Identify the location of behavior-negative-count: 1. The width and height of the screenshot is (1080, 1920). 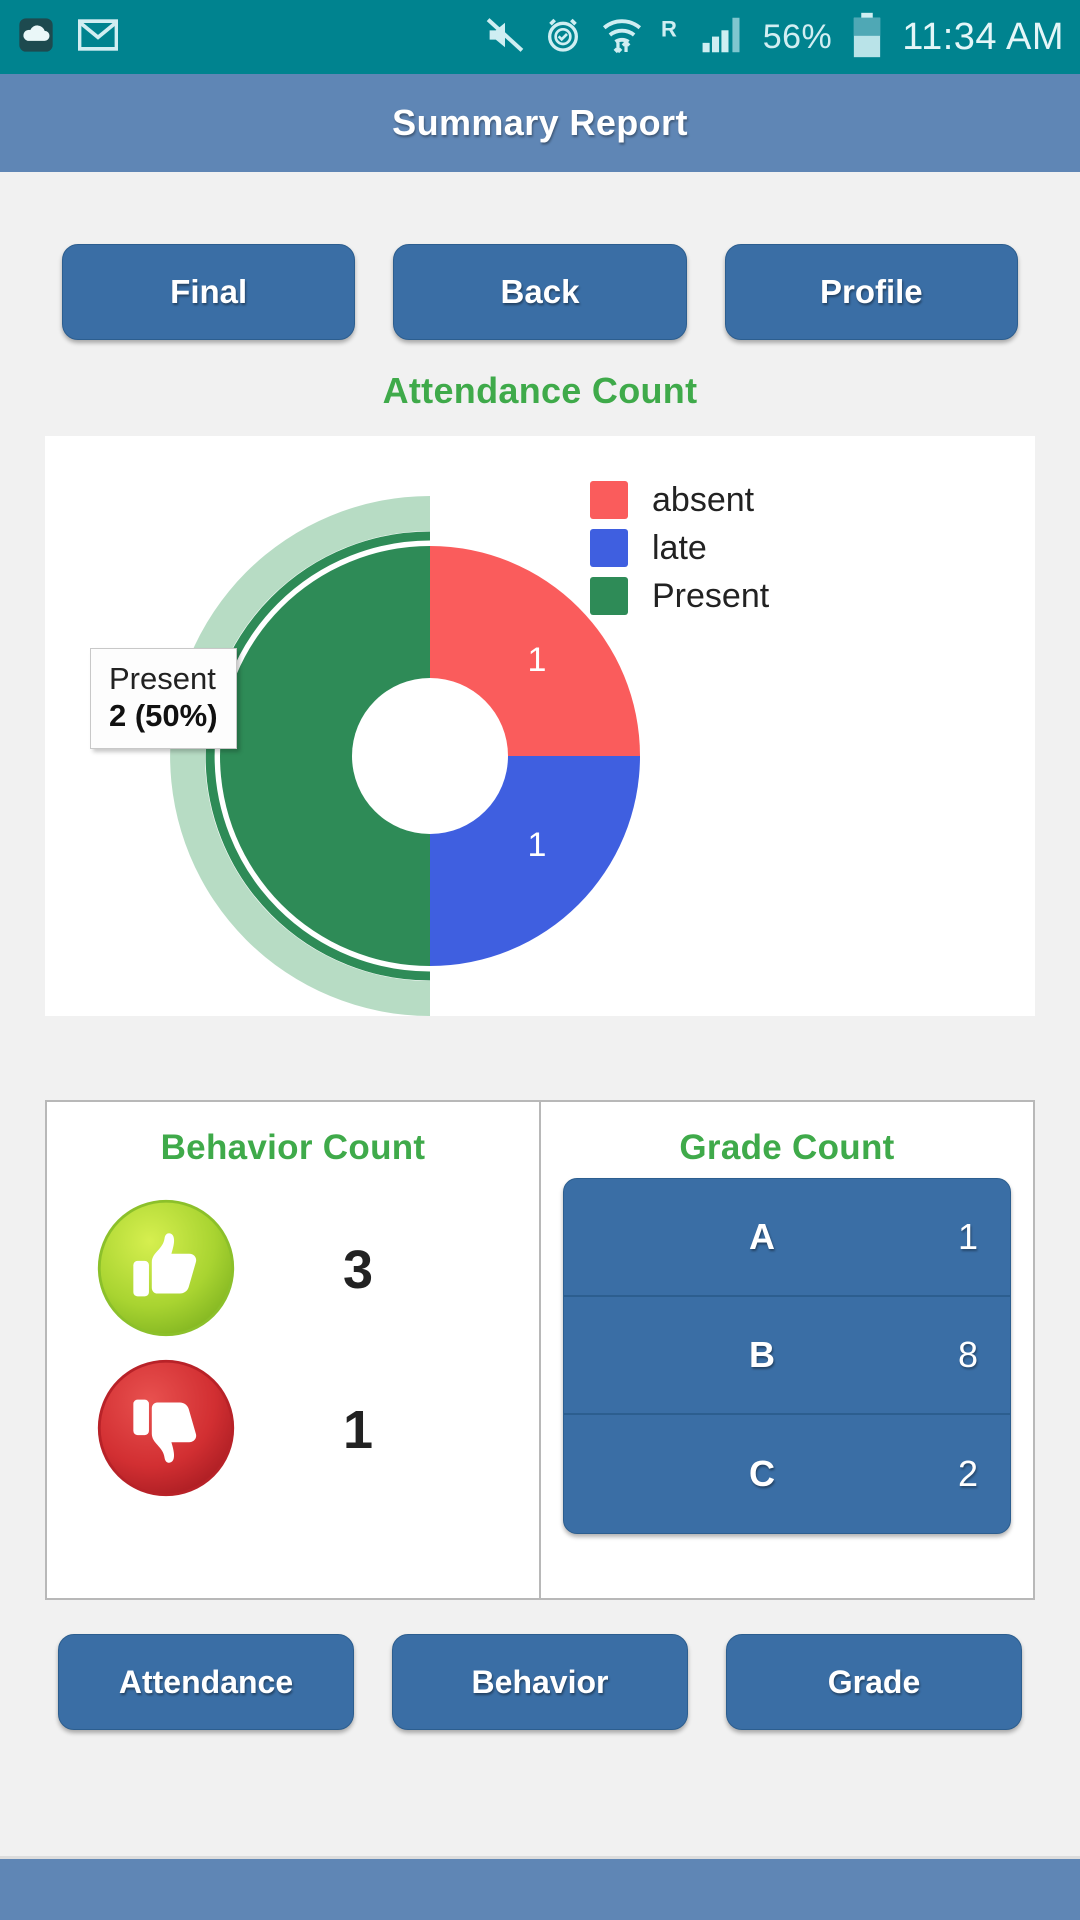
(358, 1430).